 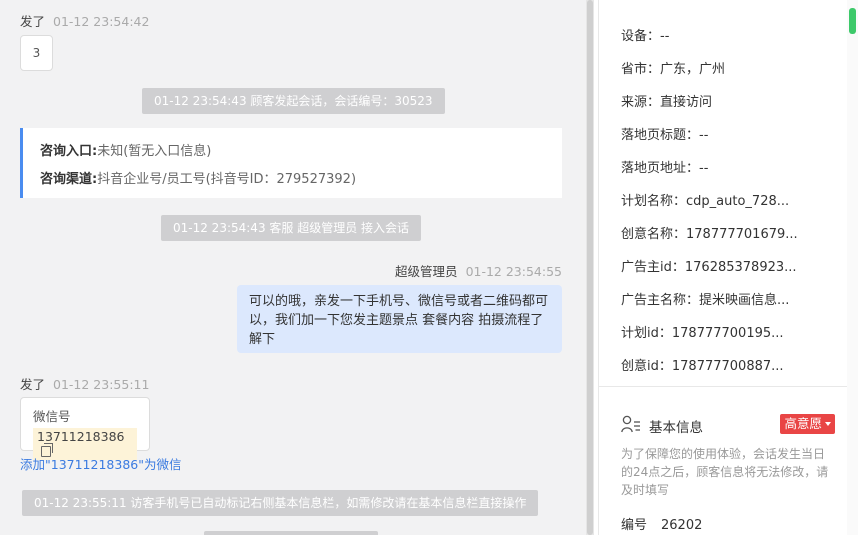 I want to click on field-label: 落地页地址：, so click(x=660, y=168).